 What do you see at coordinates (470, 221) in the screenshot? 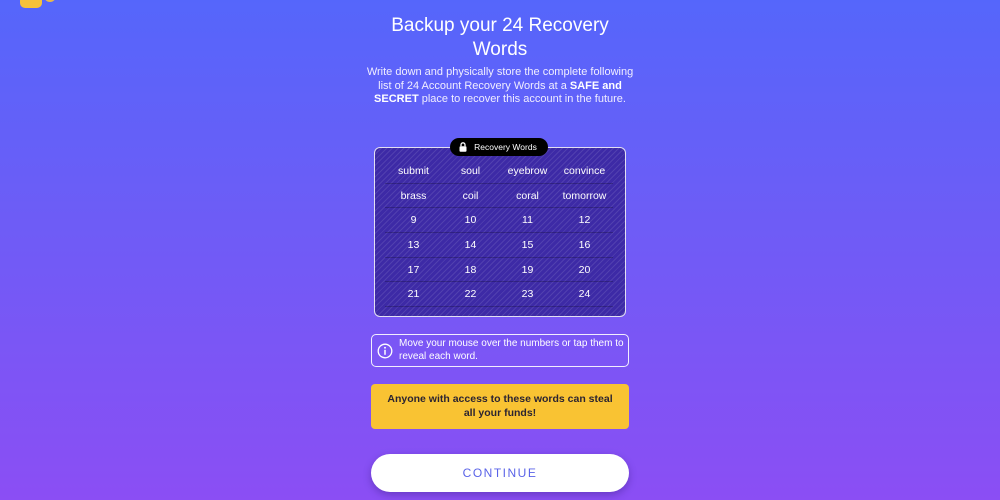
I see `recovery-word-cell: 10` at bounding box center [470, 221].